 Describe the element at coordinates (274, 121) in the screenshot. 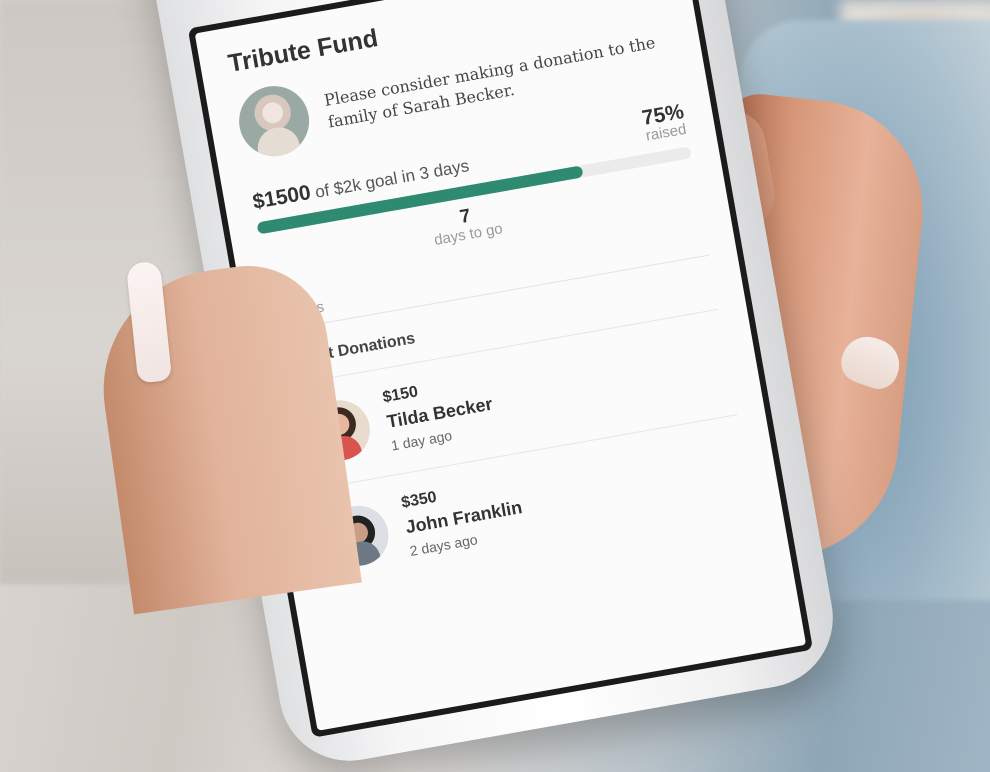

I see `avatar` at that location.